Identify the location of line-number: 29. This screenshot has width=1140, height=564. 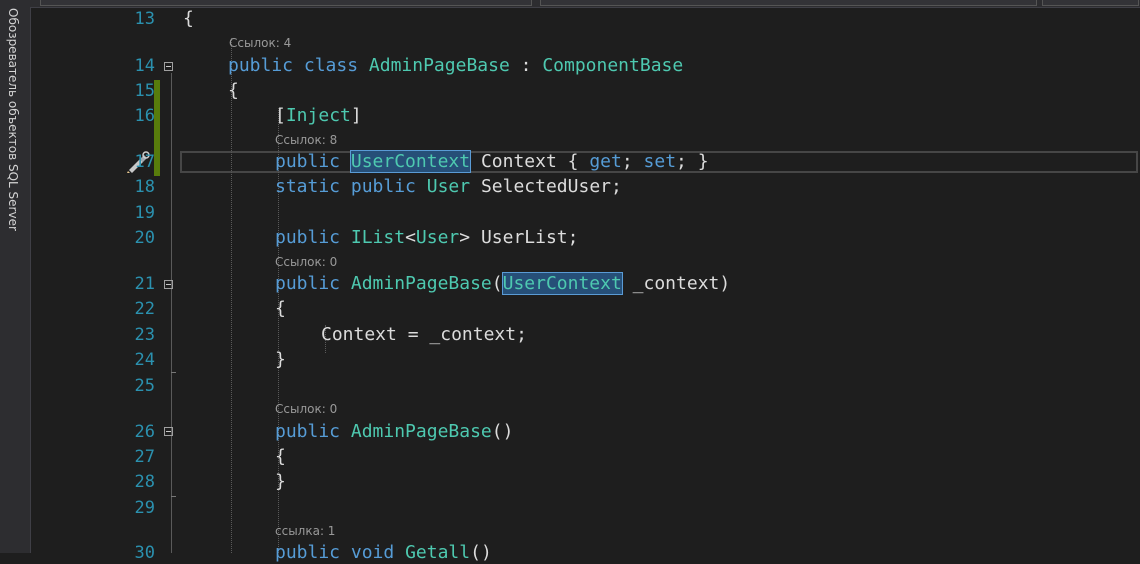
(144, 508).